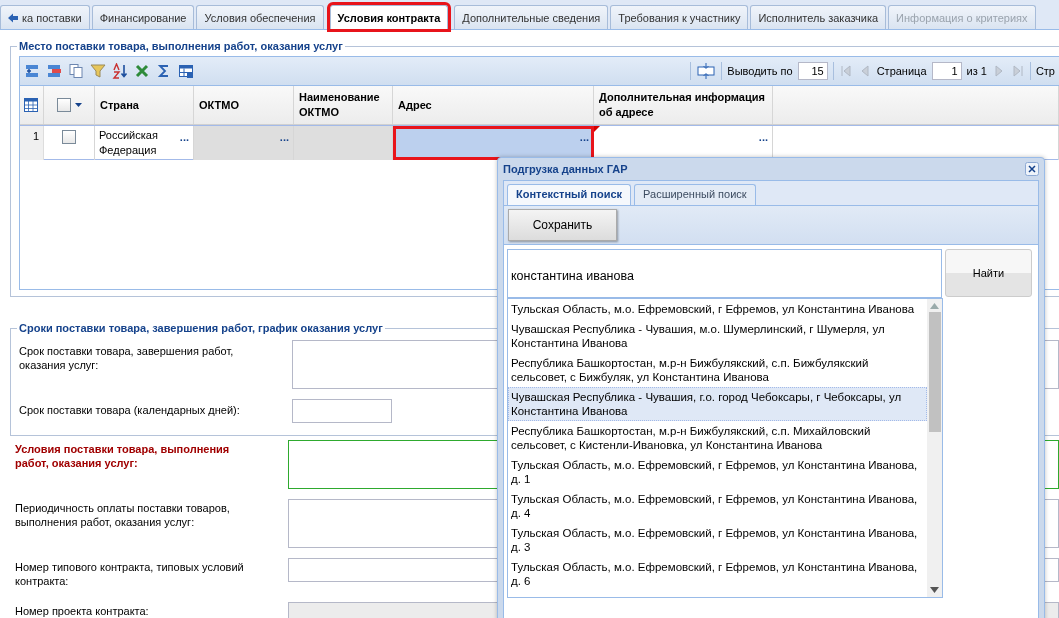 The image size is (1059, 618). Describe the element at coordinates (82, 611) in the screenshot. I see `field-label: Номер проекта контракта:` at that location.